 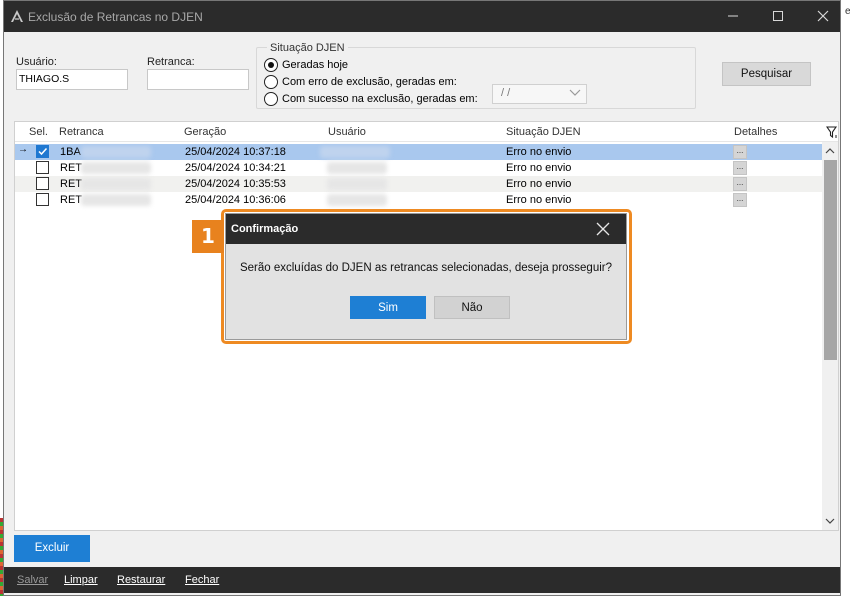 I want to click on date-picker: / /, so click(x=539, y=94).